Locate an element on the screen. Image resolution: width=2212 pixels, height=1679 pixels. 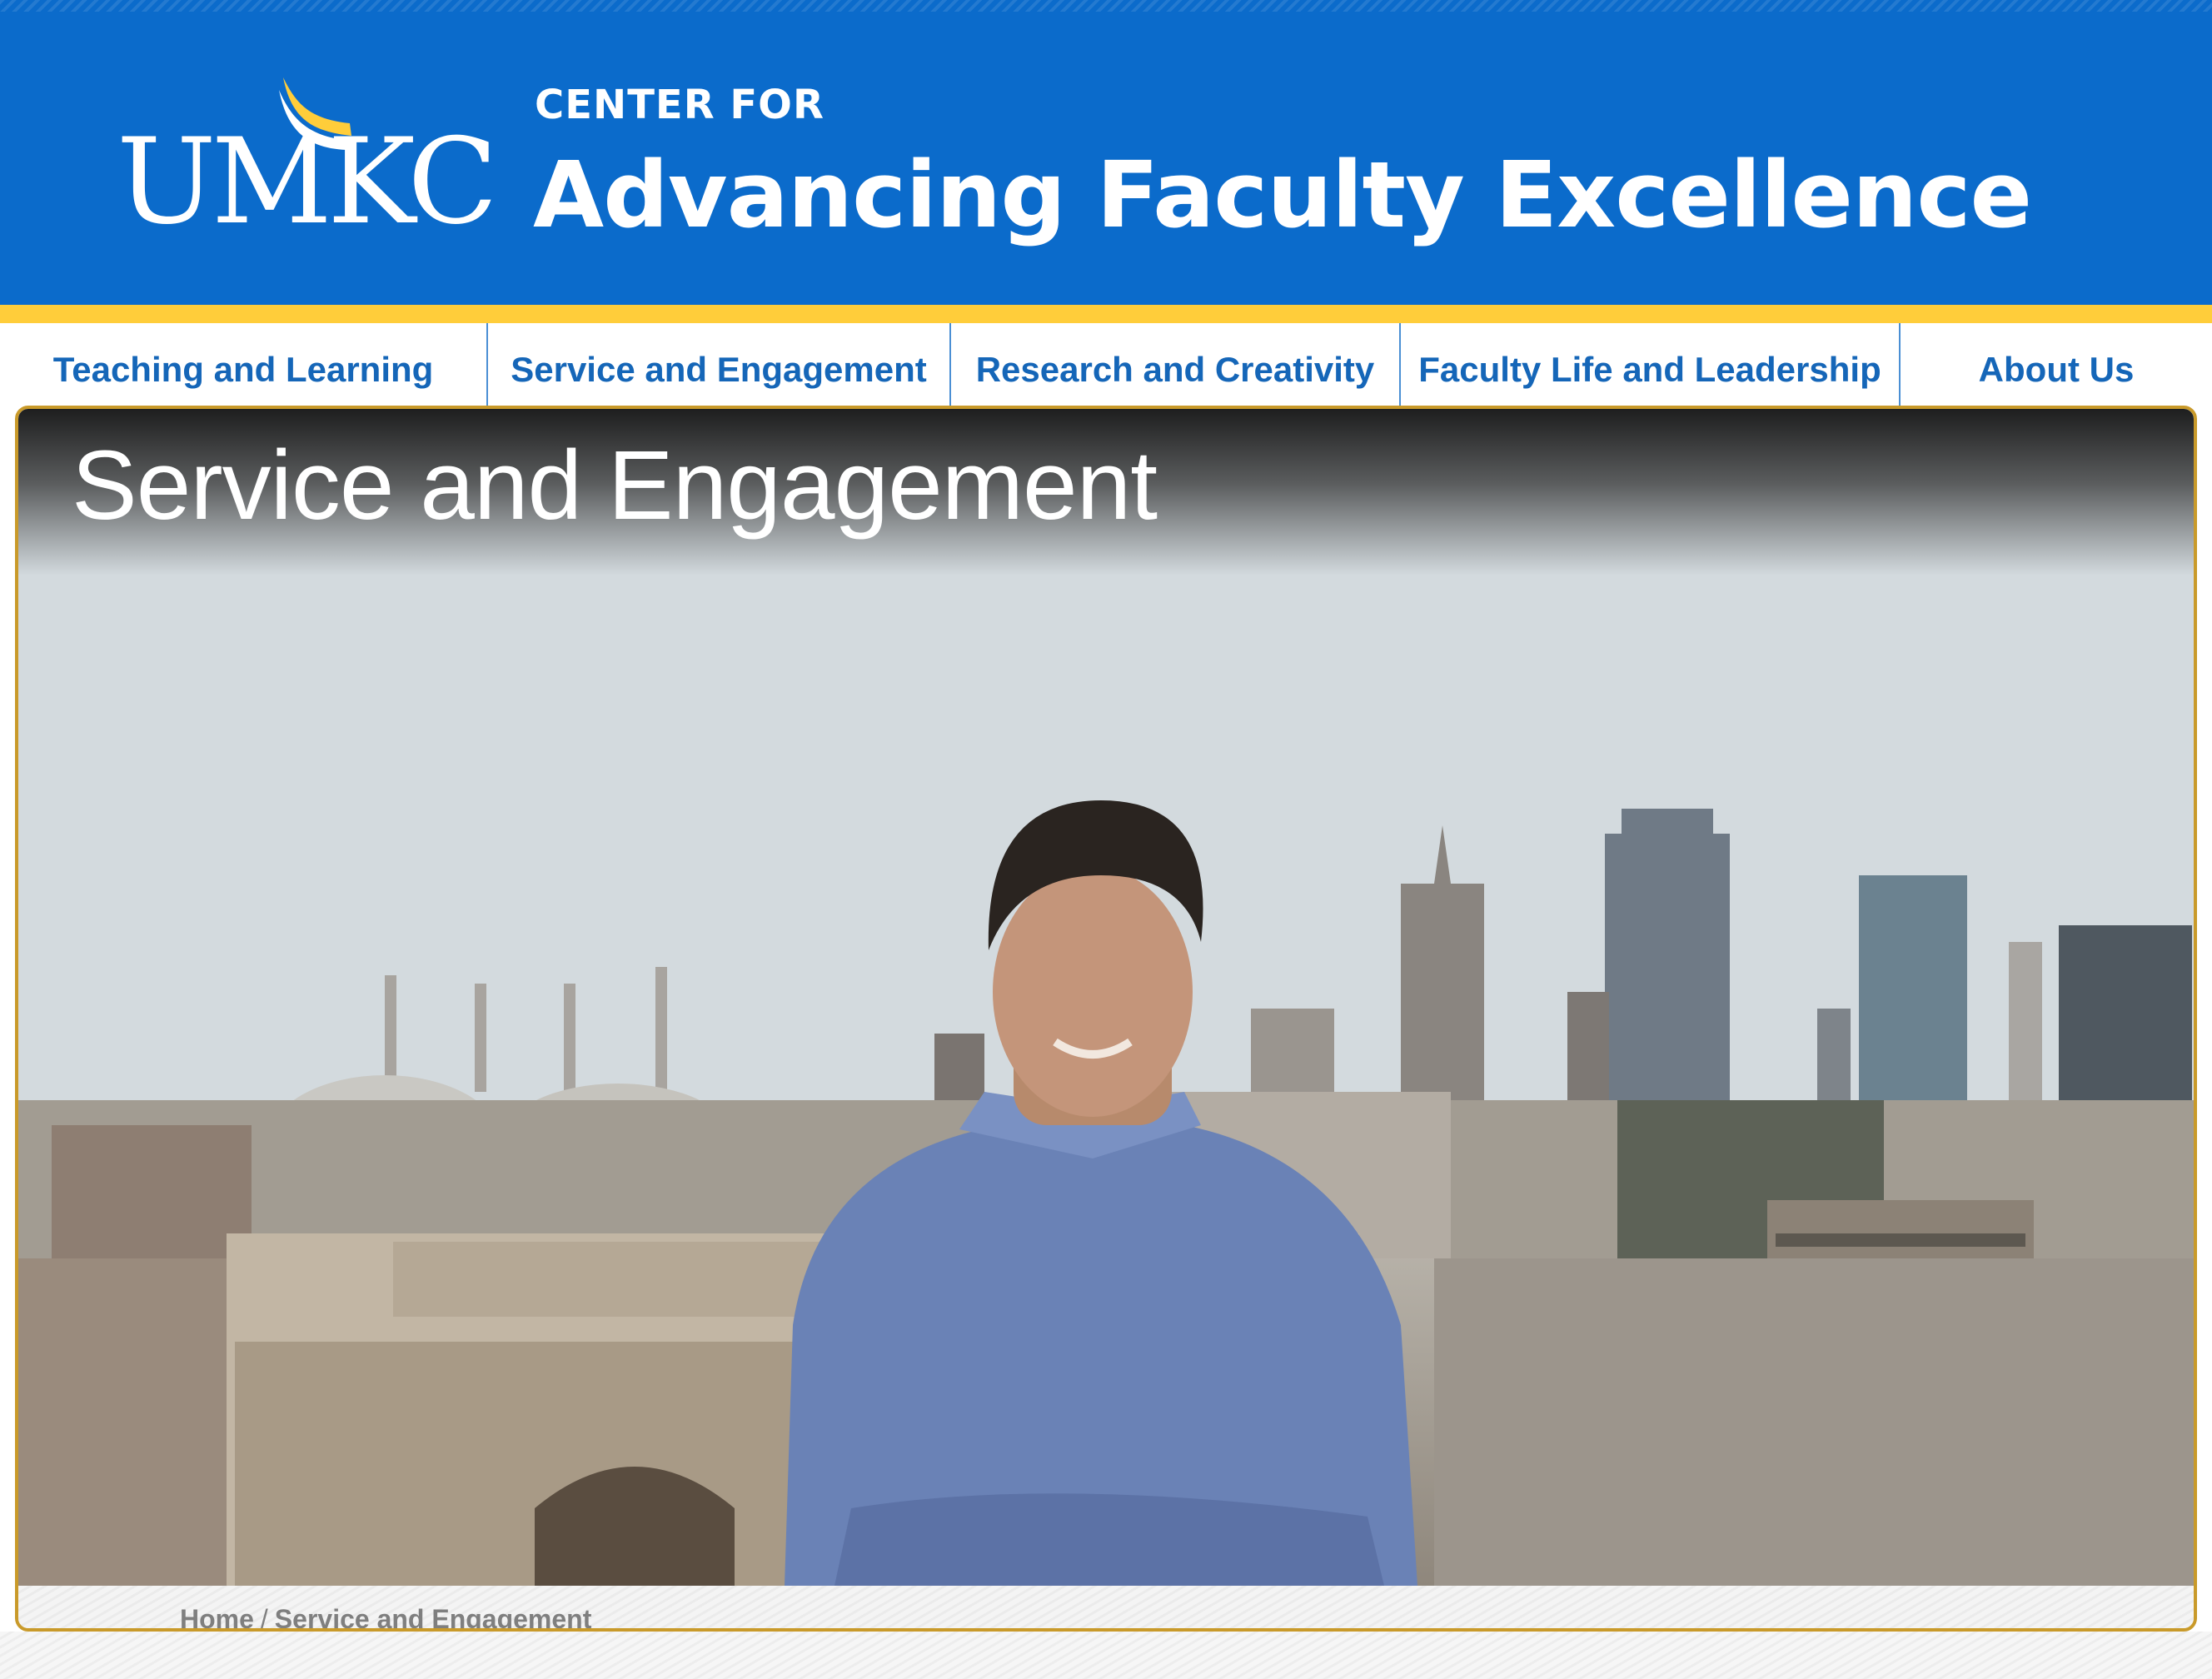
breadcrumb-current: Service and Engagement is located at coordinates (433, 1618).